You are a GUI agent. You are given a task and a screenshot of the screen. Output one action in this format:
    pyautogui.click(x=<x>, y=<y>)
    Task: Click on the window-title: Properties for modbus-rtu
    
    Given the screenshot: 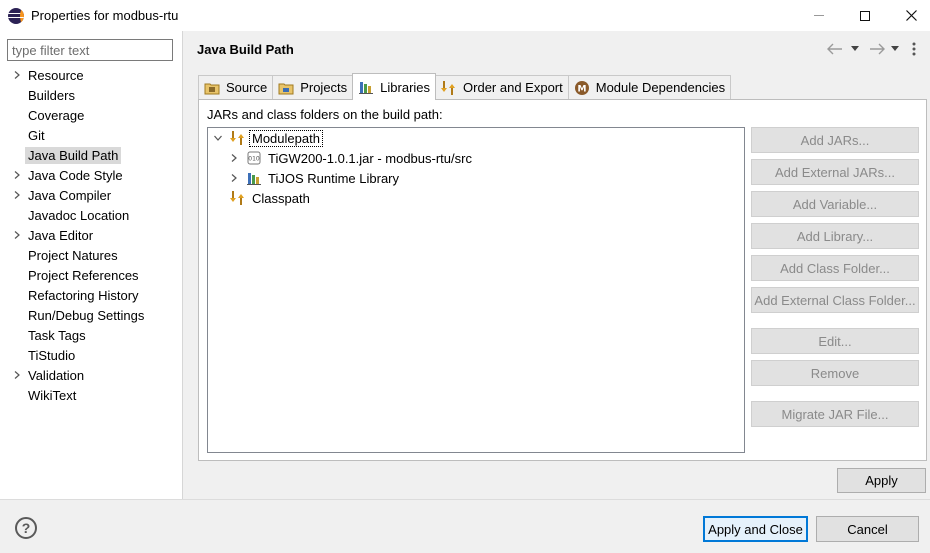 What is the action you would take?
    pyautogui.click(x=105, y=15)
    